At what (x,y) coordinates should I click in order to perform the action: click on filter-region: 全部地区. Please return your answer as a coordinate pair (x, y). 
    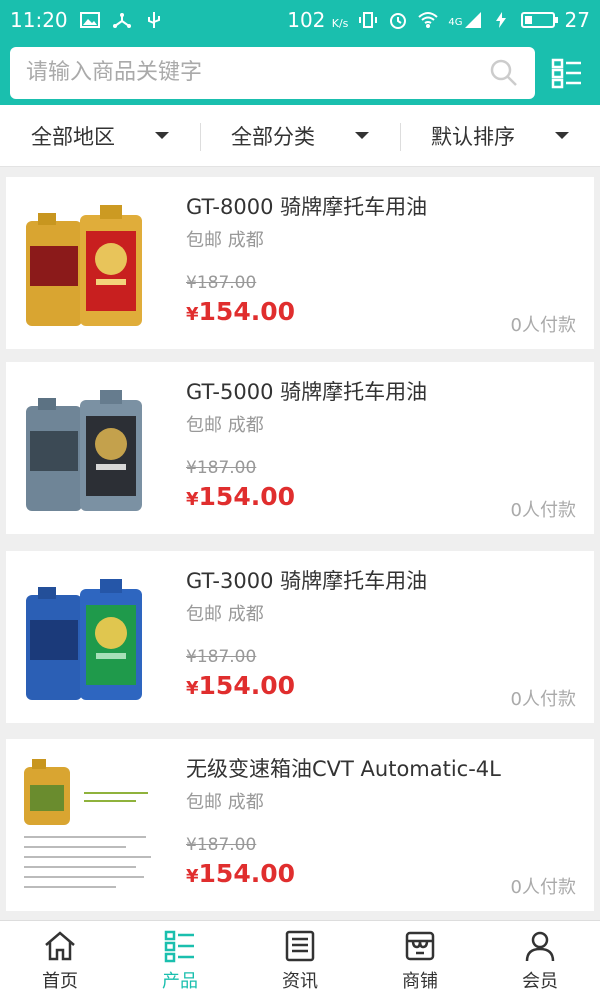
    Looking at the image, I should click on (100, 135).